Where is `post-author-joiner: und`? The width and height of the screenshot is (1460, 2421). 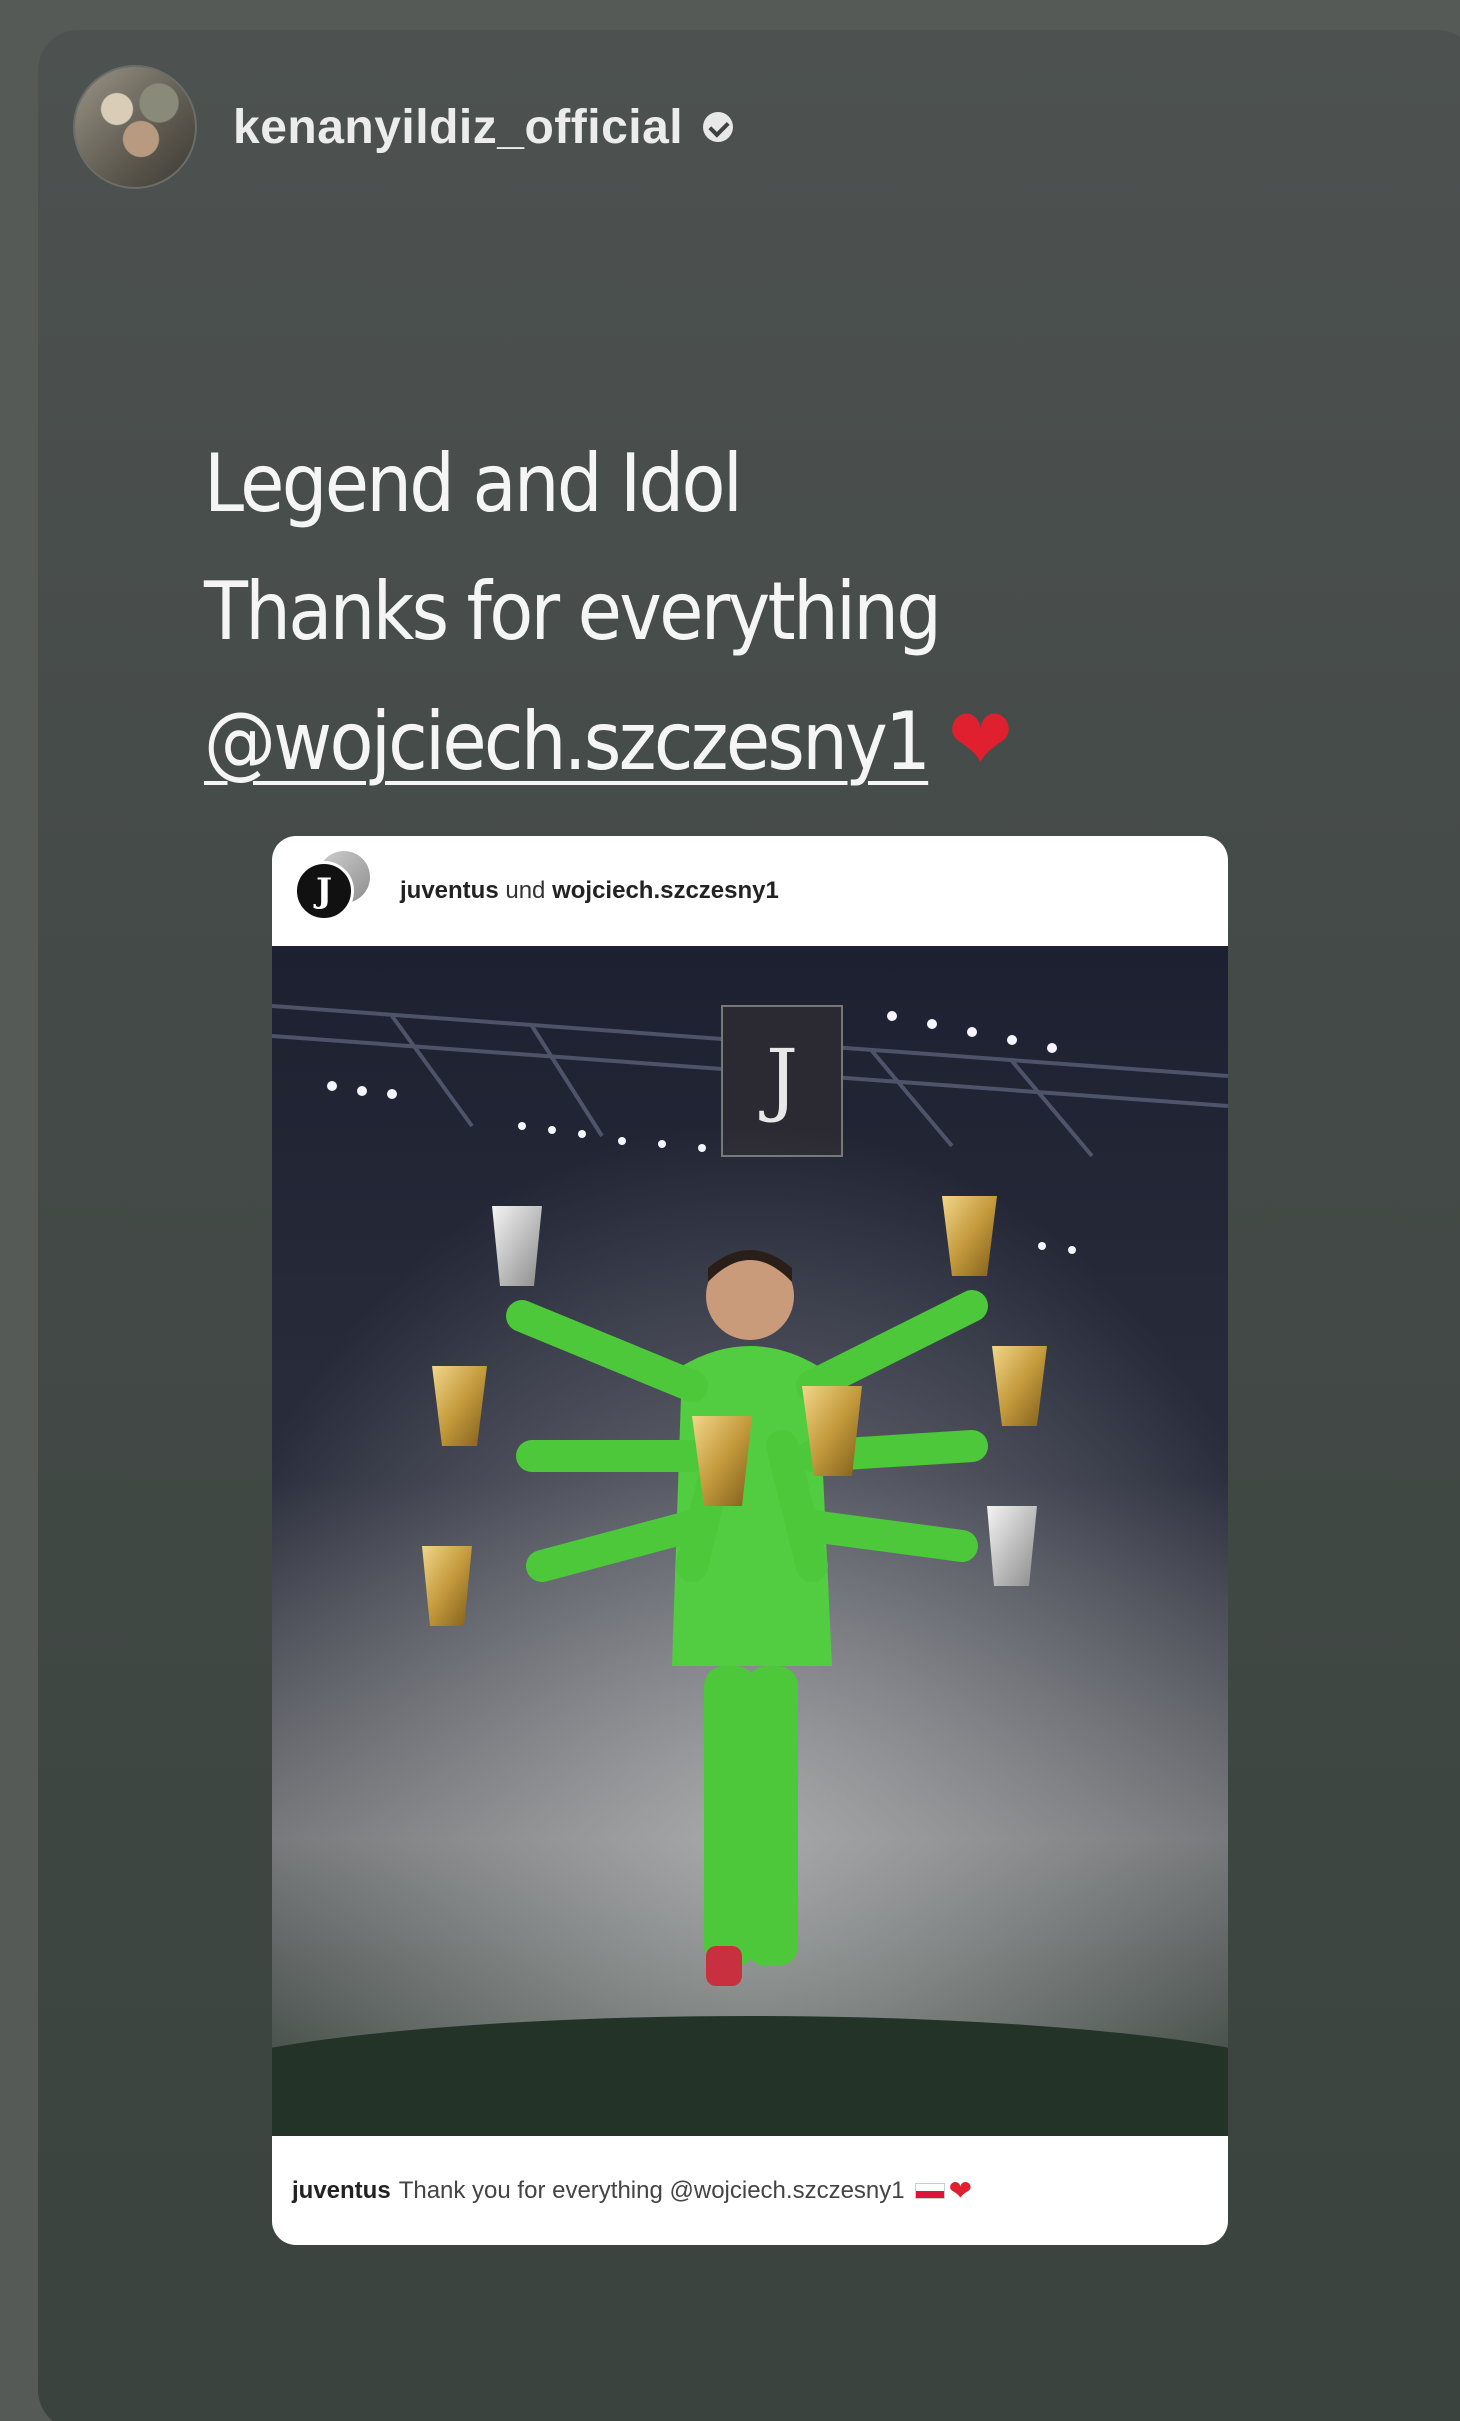
post-author-joiner: und is located at coordinates (525, 890).